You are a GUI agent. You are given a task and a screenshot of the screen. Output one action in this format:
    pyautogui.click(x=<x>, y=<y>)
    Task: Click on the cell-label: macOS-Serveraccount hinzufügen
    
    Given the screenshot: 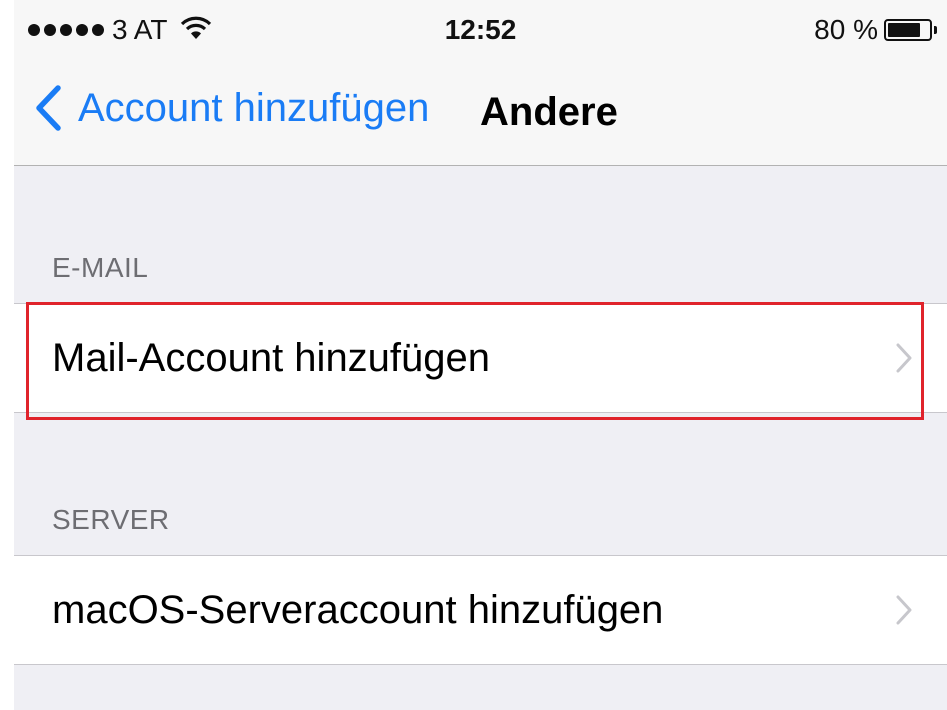 What is the action you would take?
    pyautogui.click(x=358, y=610)
    